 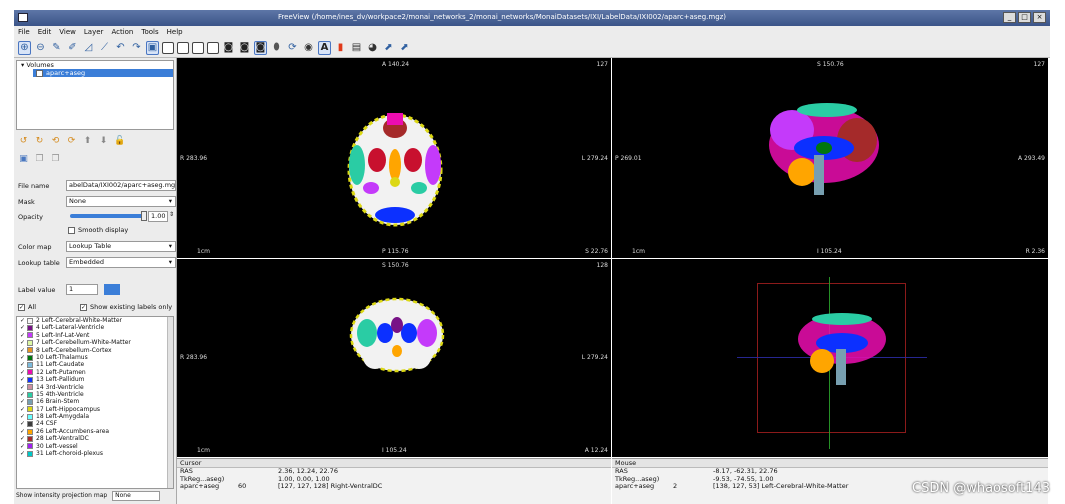 What do you see at coordinates (95, 394) in the screenshot?
I see `label-list-item: ✓ 15 4th-Ventricle` at bounding box center [95, 394].